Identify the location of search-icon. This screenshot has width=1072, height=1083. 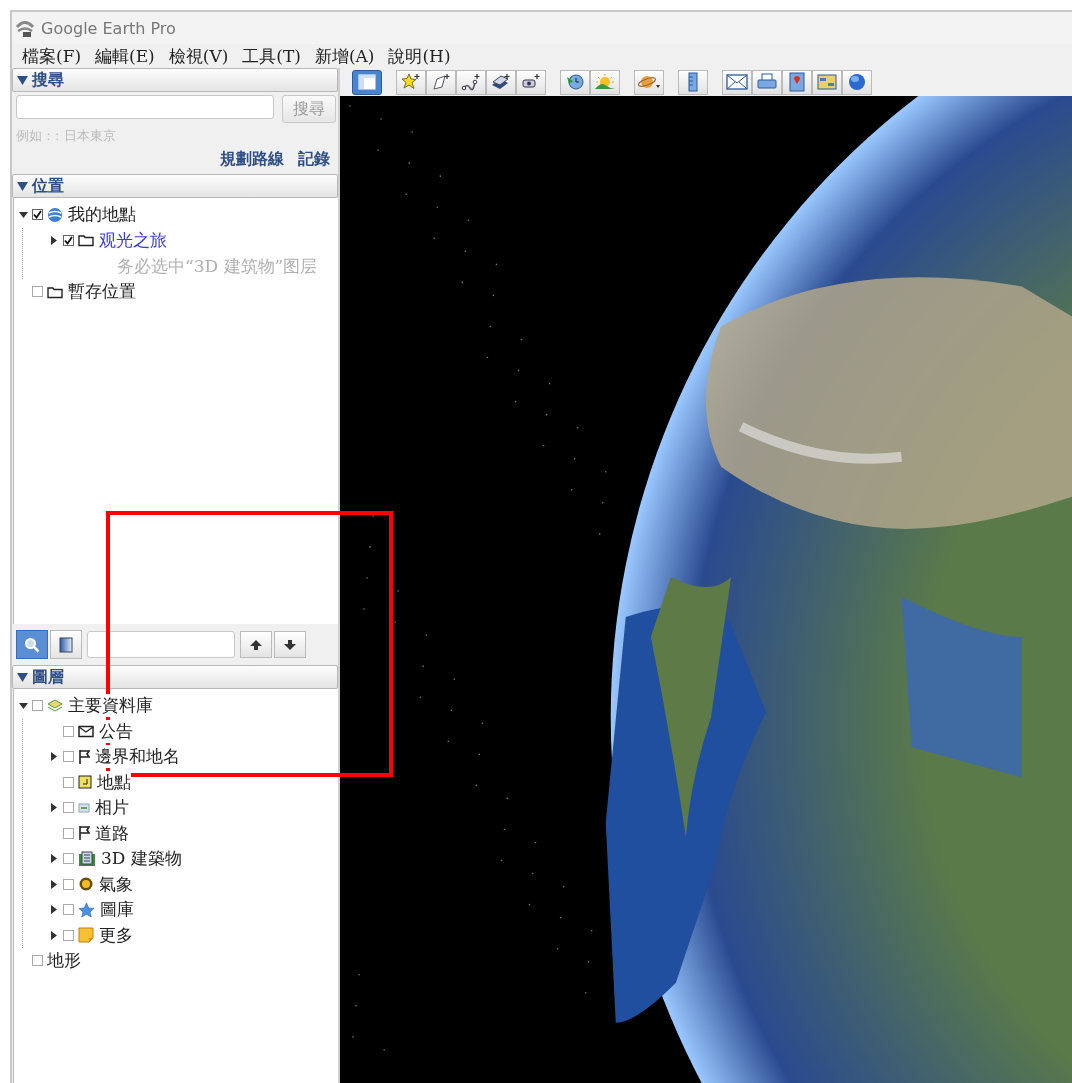
(32, 644).